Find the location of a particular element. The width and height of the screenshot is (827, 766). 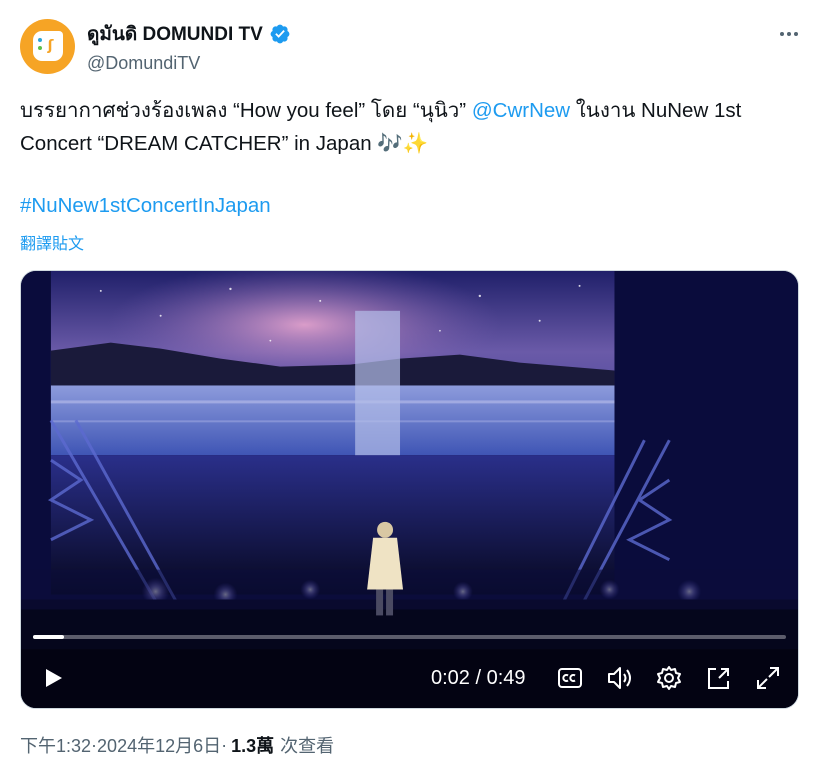

author-block: ดูมันดิ DOMUNDI TV @DomundiTV is located at coordinates (189, 46).